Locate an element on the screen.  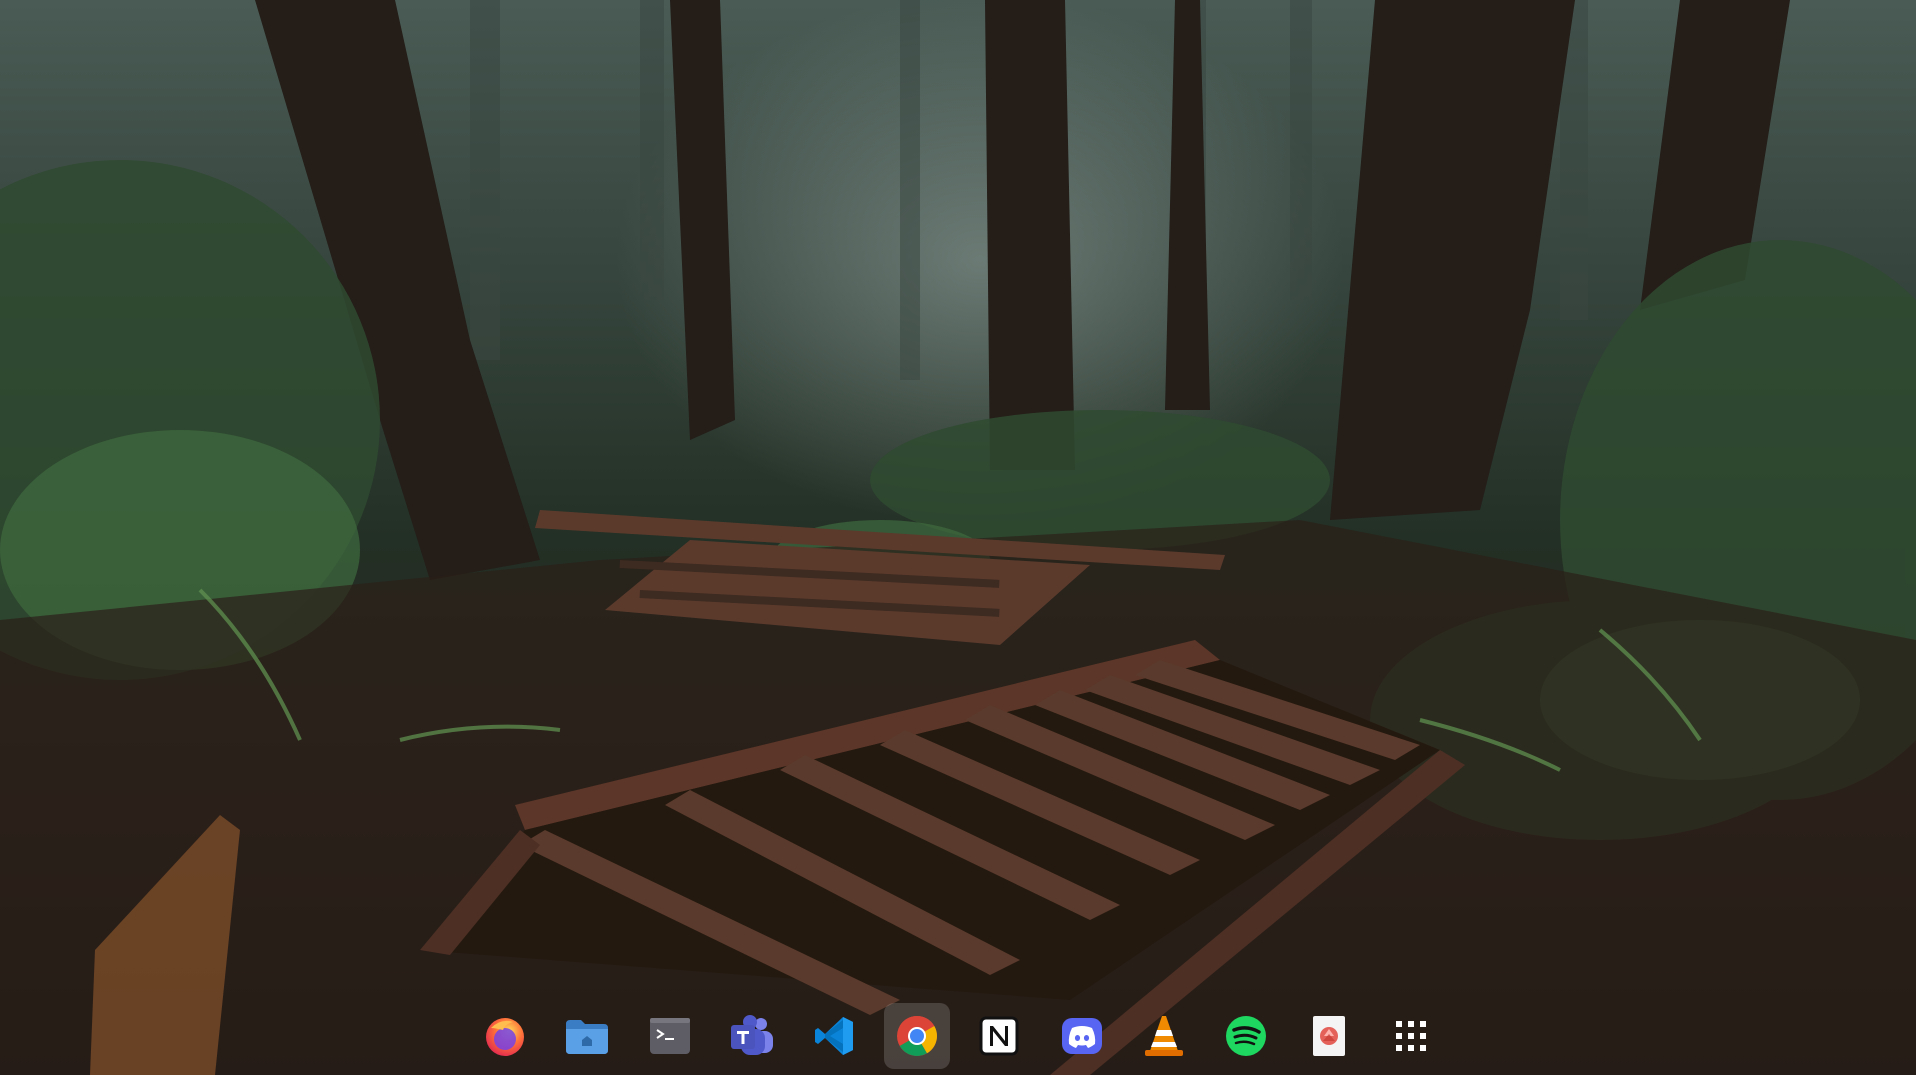
dock-item-firefox is located at coordinates (505, 1036).